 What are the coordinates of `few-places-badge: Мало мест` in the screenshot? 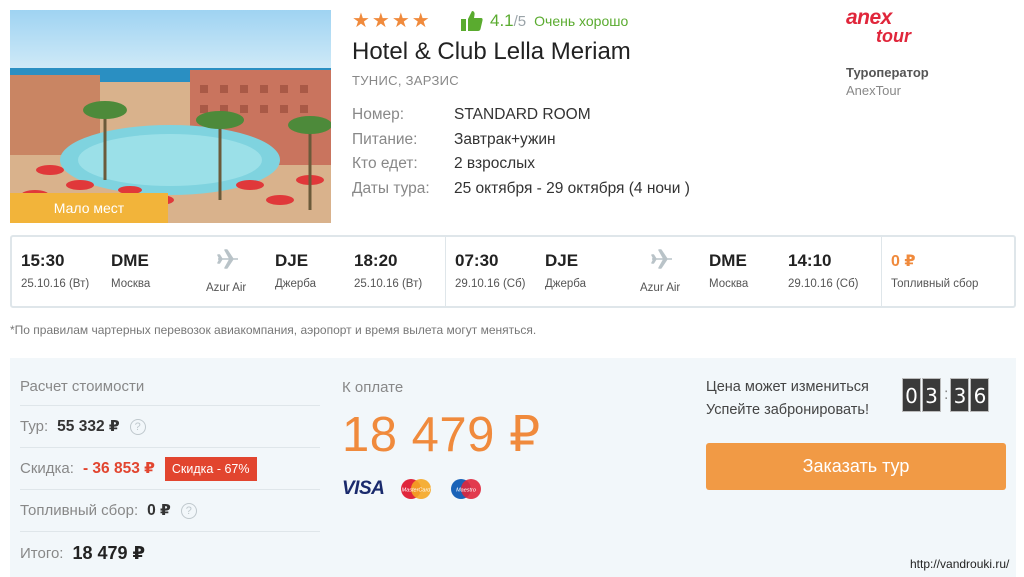 It's located at (89, 208).